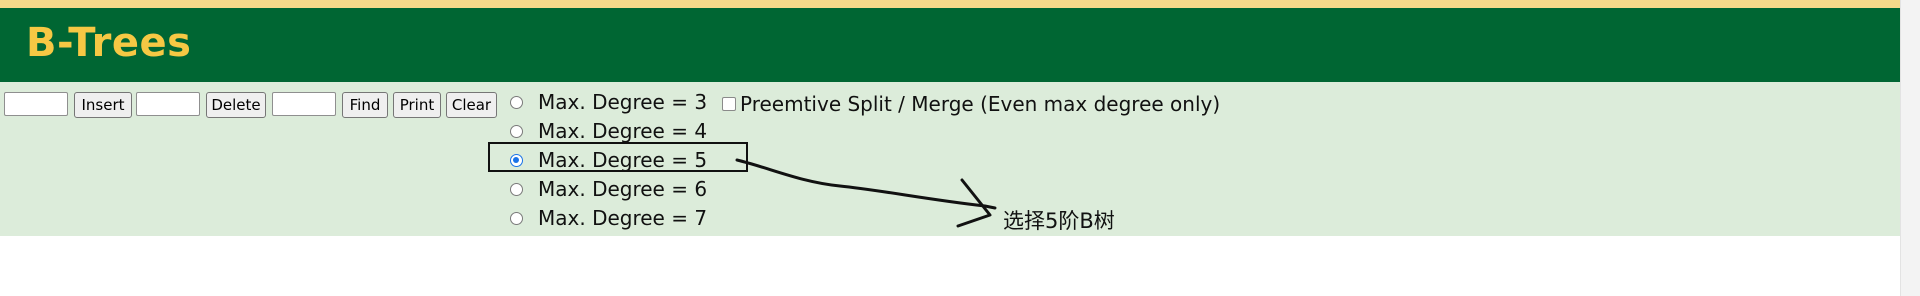 The height and width of the screenshot is (296, 1920). What do you see at coordinates (866, 193) in the screenshot?
I see `annotation-arrow` at bounding box center [866, 193].